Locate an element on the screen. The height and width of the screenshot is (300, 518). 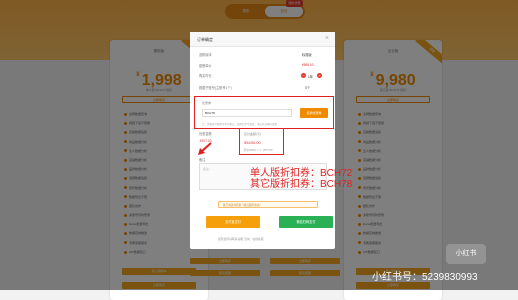
coupon-code-line: 其它版折扣券：BCH78 is located at coordinates (301, 184).